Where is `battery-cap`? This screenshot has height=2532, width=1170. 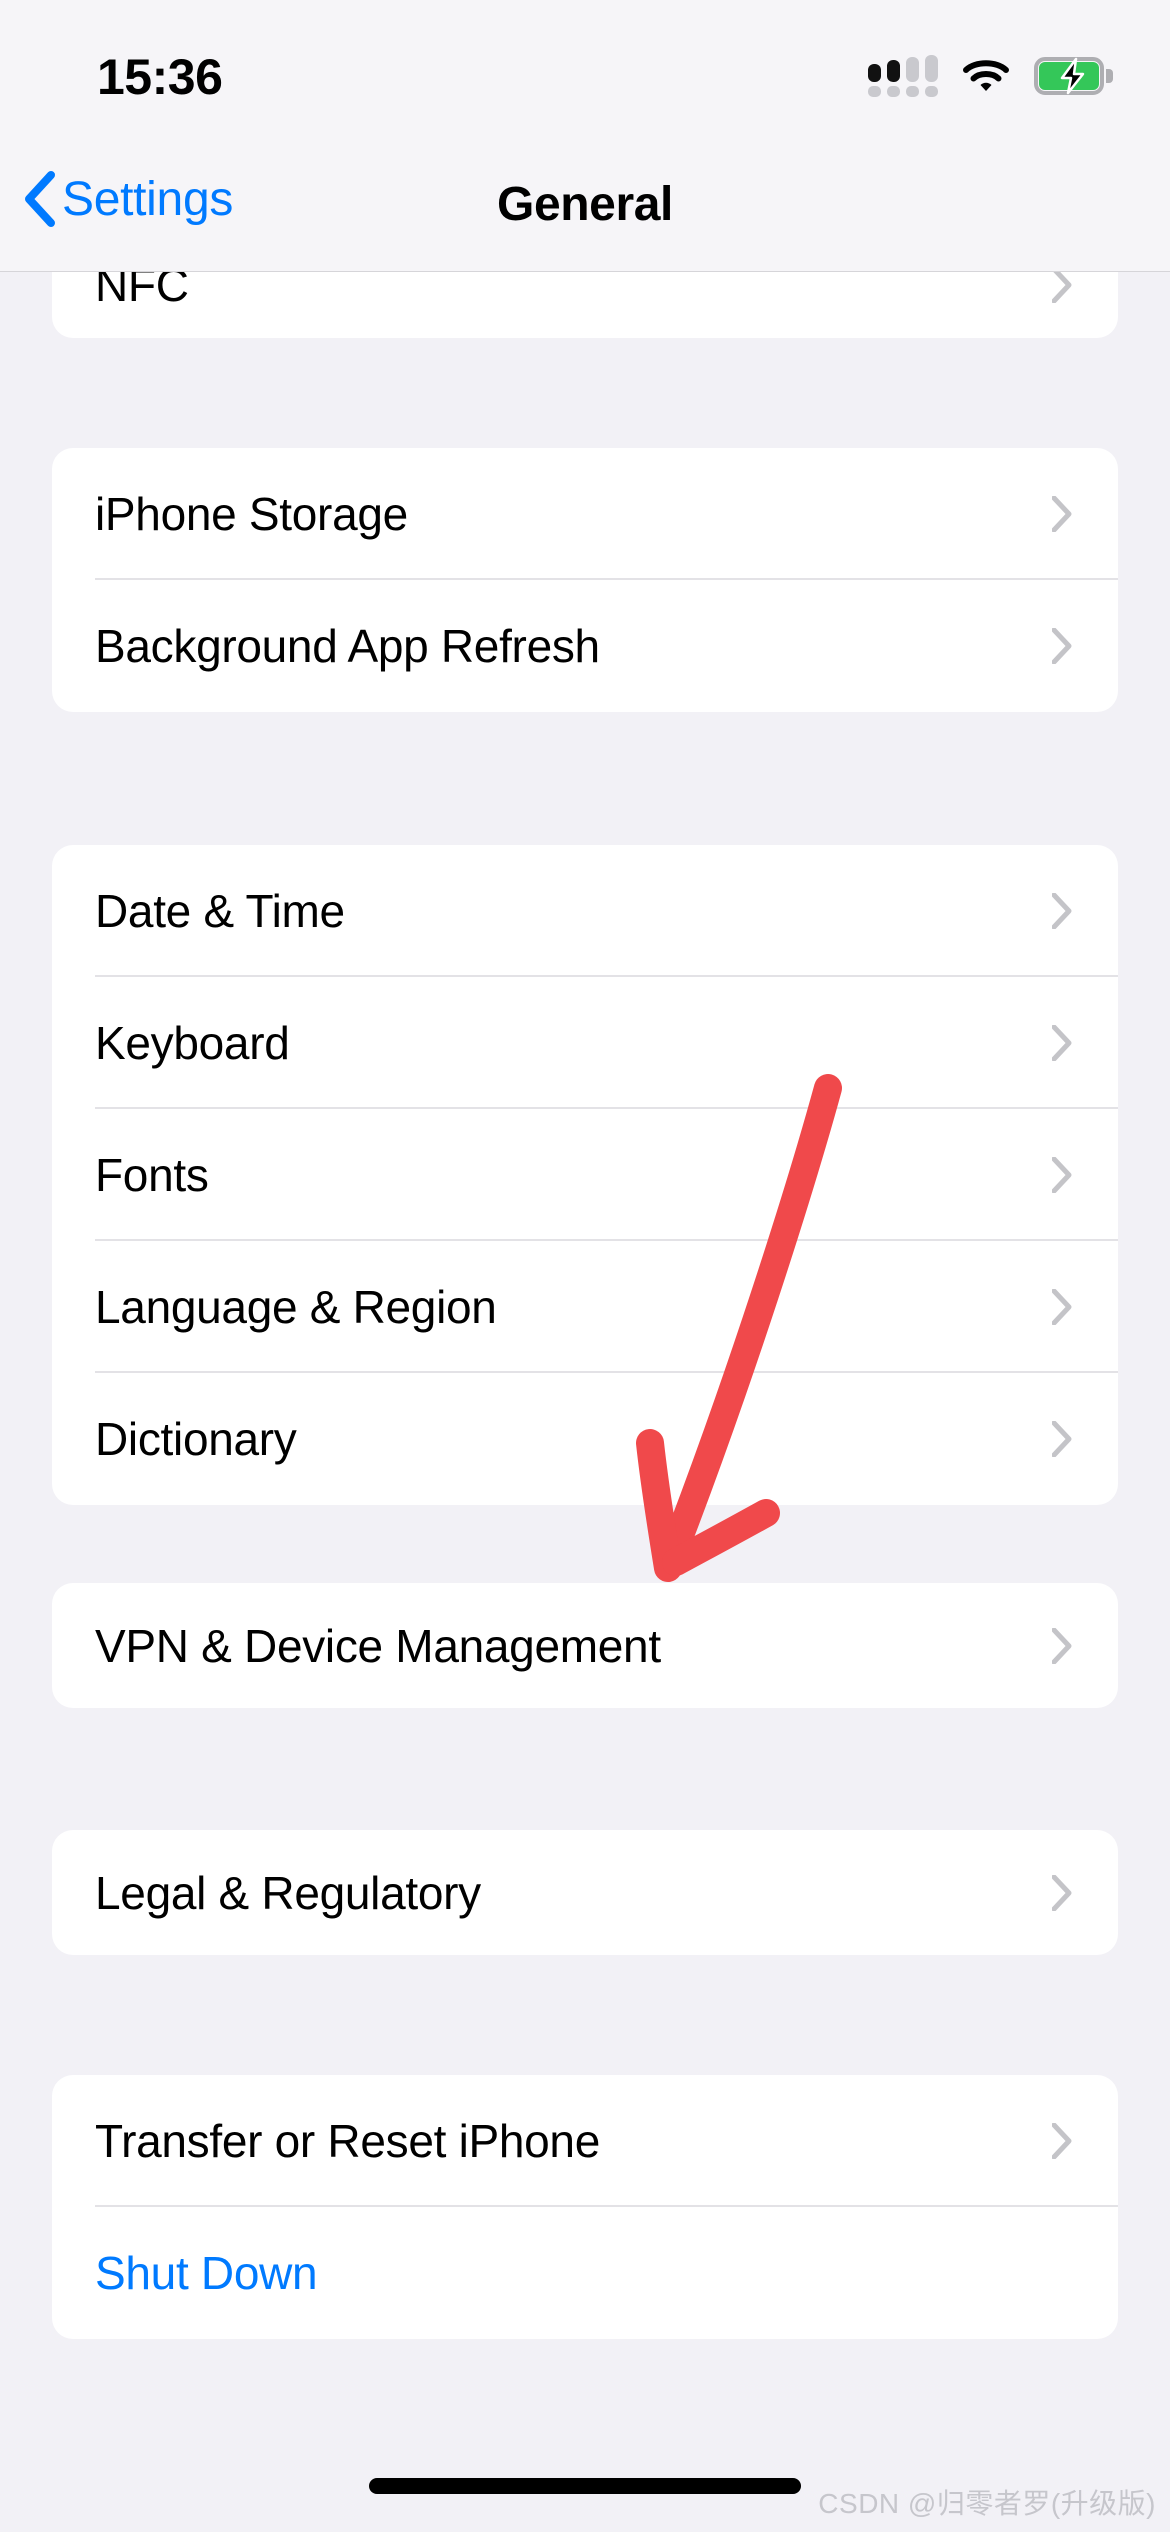 battery-cap is located at coordinates (1109, 76).